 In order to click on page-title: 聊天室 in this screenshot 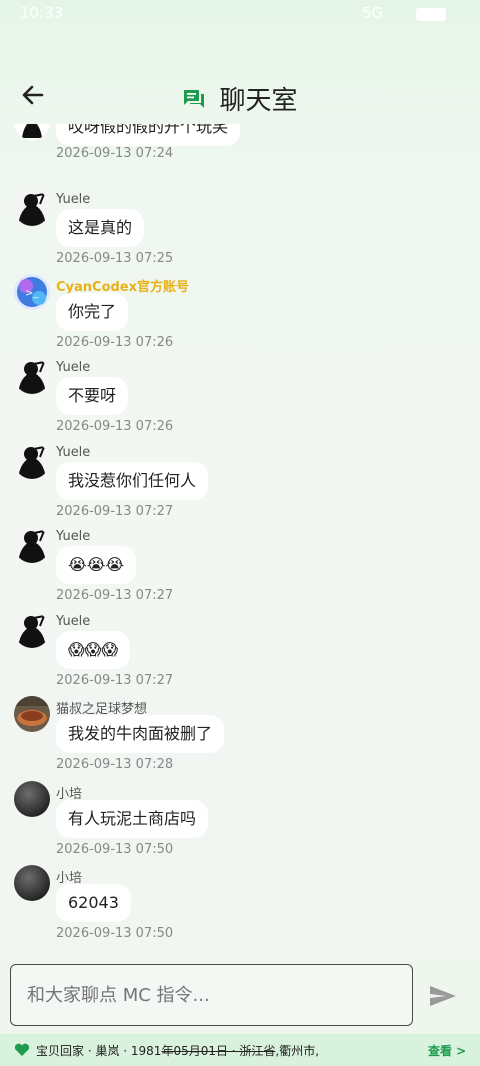, I will do `click(258, 101)`.